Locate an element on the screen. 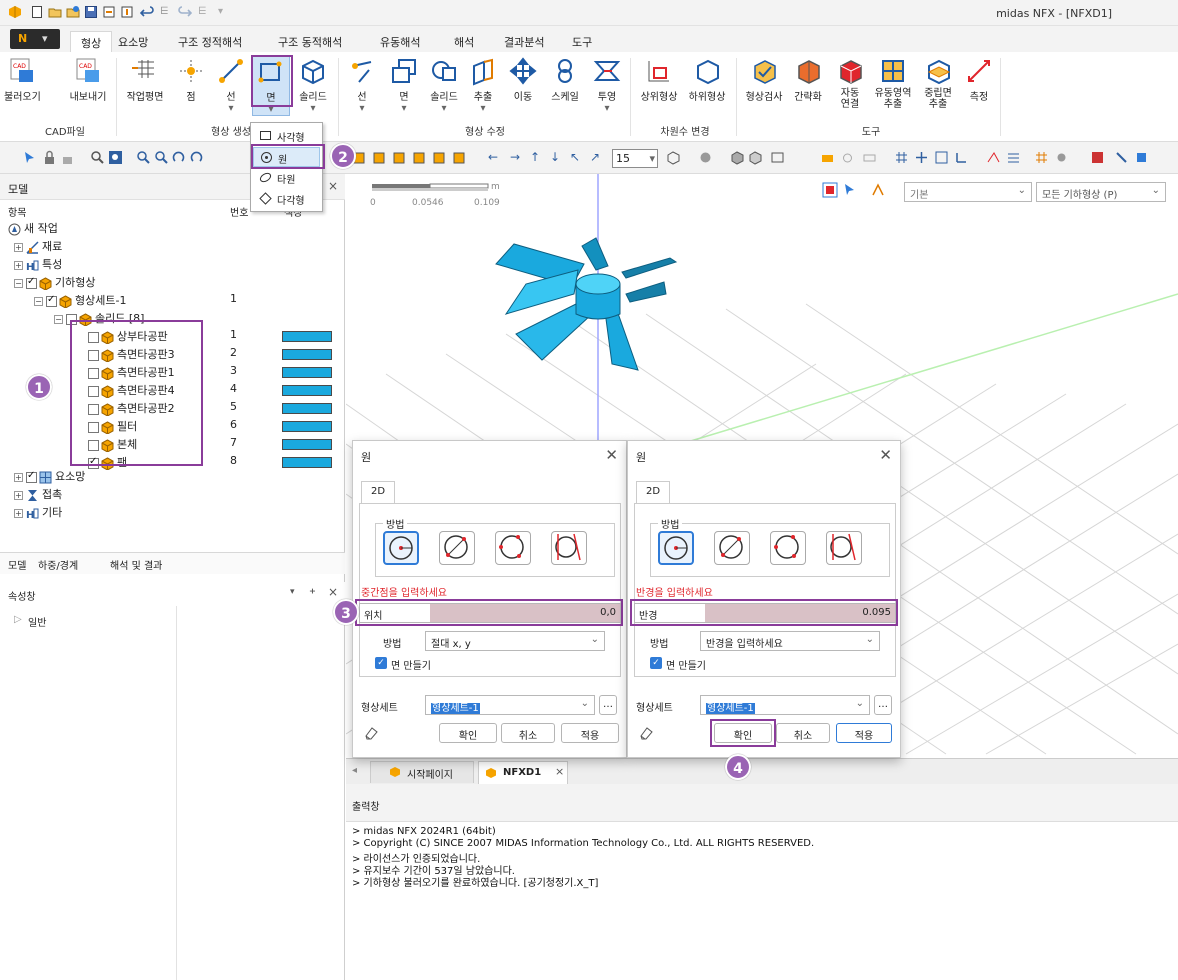  mesh-checkbox is located at coordinates (31, 476).